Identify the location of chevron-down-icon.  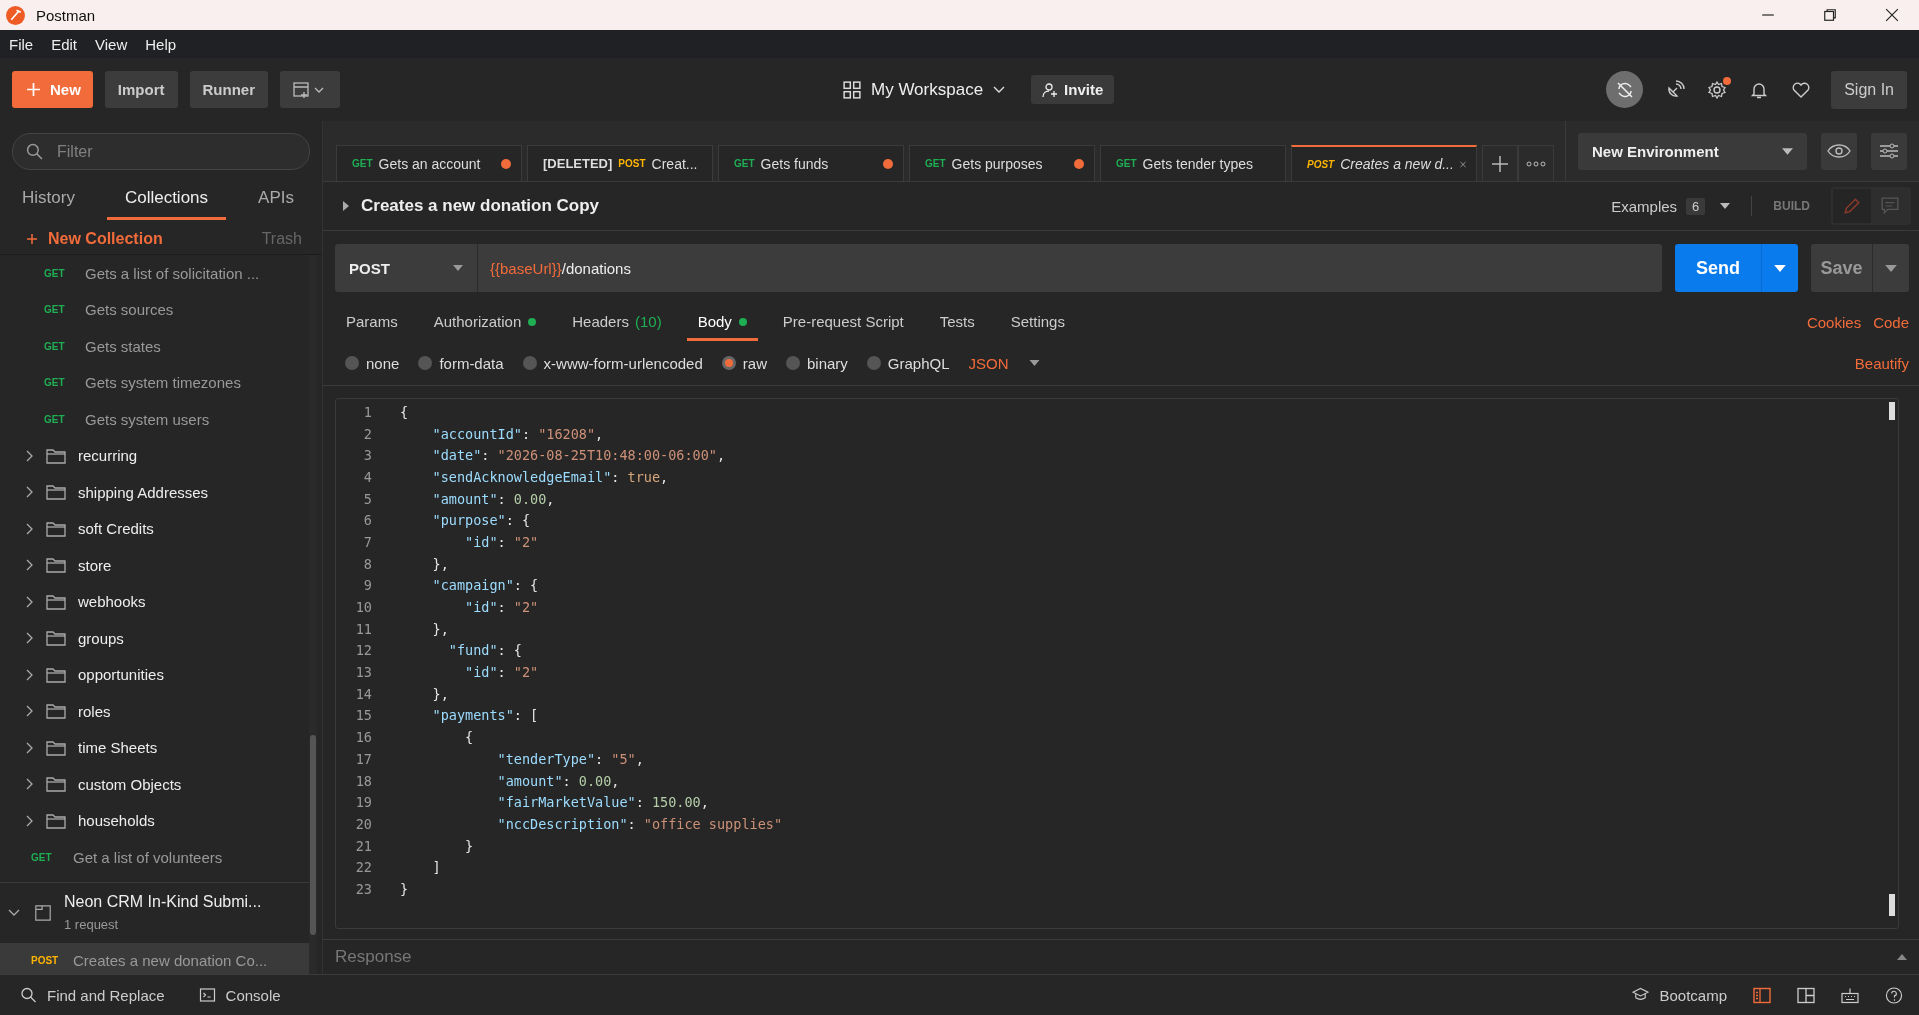
(14, 912).